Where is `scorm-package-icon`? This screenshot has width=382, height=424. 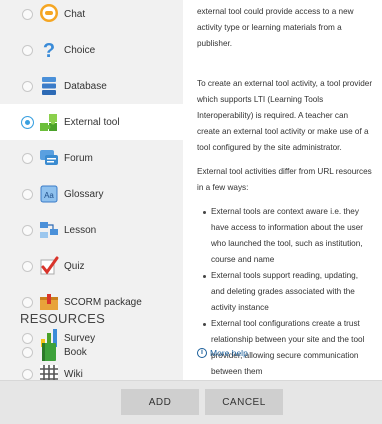 scorm-package-icon is located at coordinates (49, 302).